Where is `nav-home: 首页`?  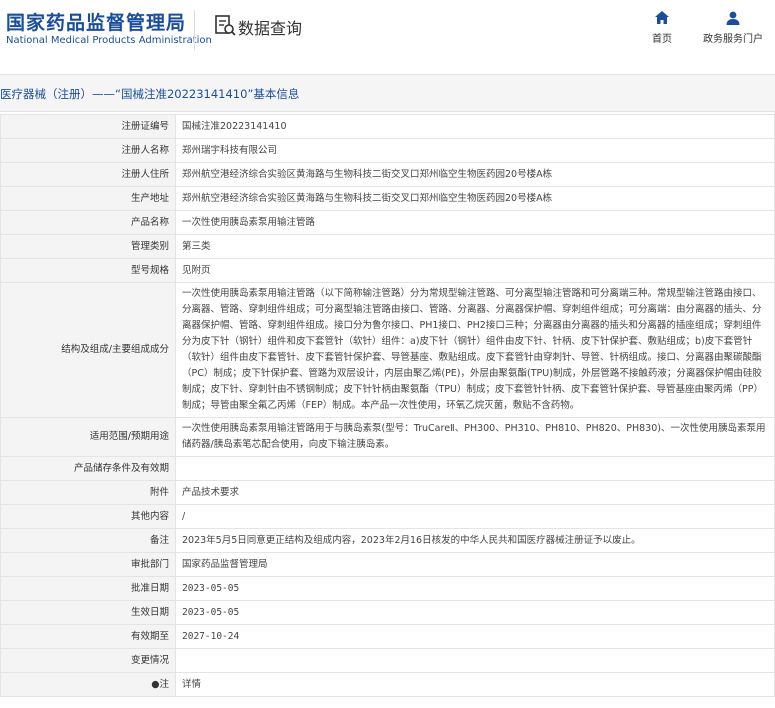 nav-home: 首页 is located at coordinates (662, 27).